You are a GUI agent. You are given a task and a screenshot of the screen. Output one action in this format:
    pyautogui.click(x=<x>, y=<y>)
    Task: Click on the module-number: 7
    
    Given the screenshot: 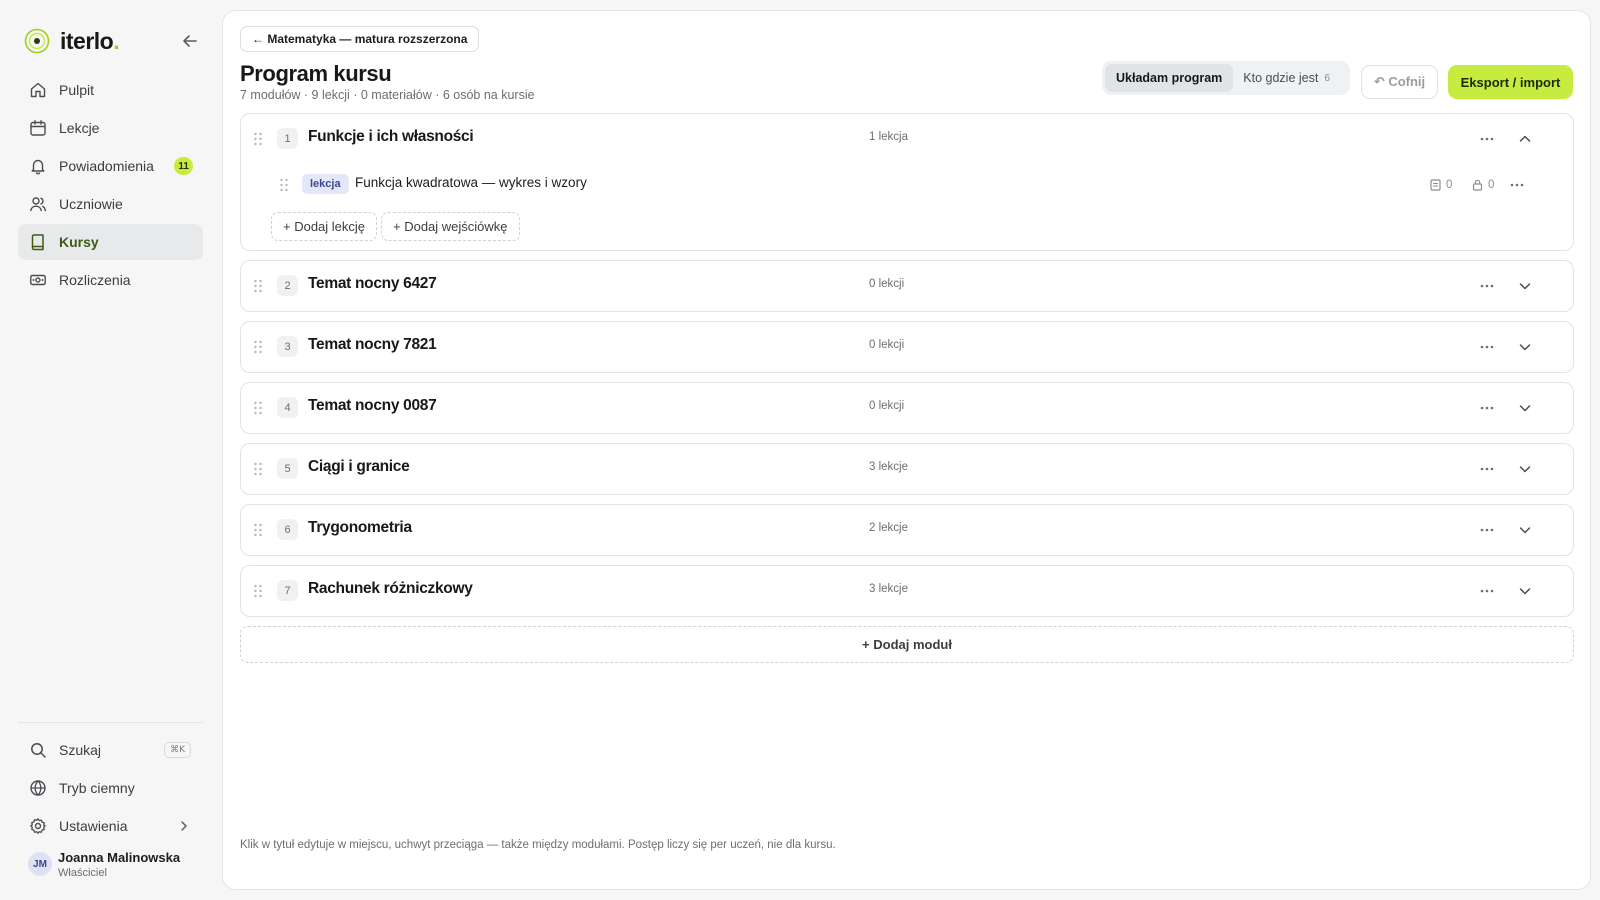 What is the action you would take?
    pyautogui.click(x=287, y=590)
    